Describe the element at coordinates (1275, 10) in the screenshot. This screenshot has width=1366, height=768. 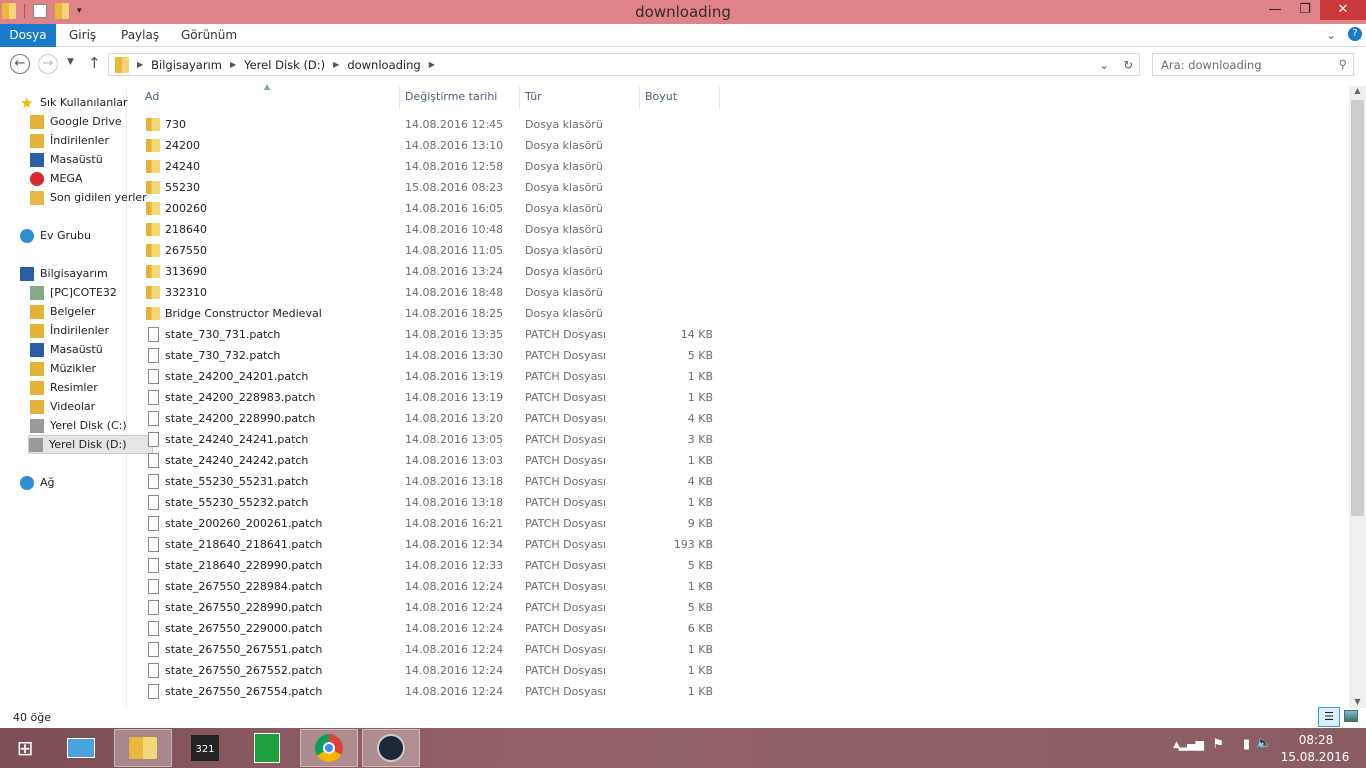
I see `minimize-button: —` at that location.